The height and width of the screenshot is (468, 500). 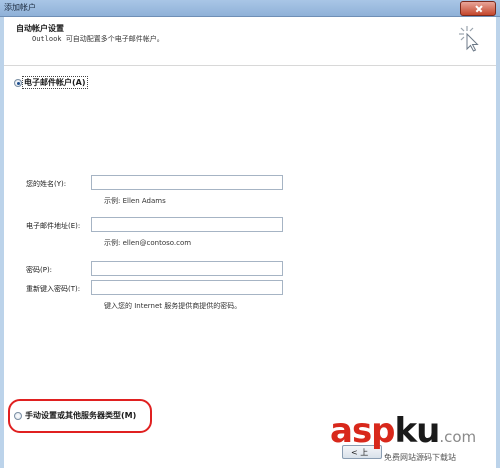 I want to click on watermark-caption: 免费网站源码下载站, so click(x=420, y=457).